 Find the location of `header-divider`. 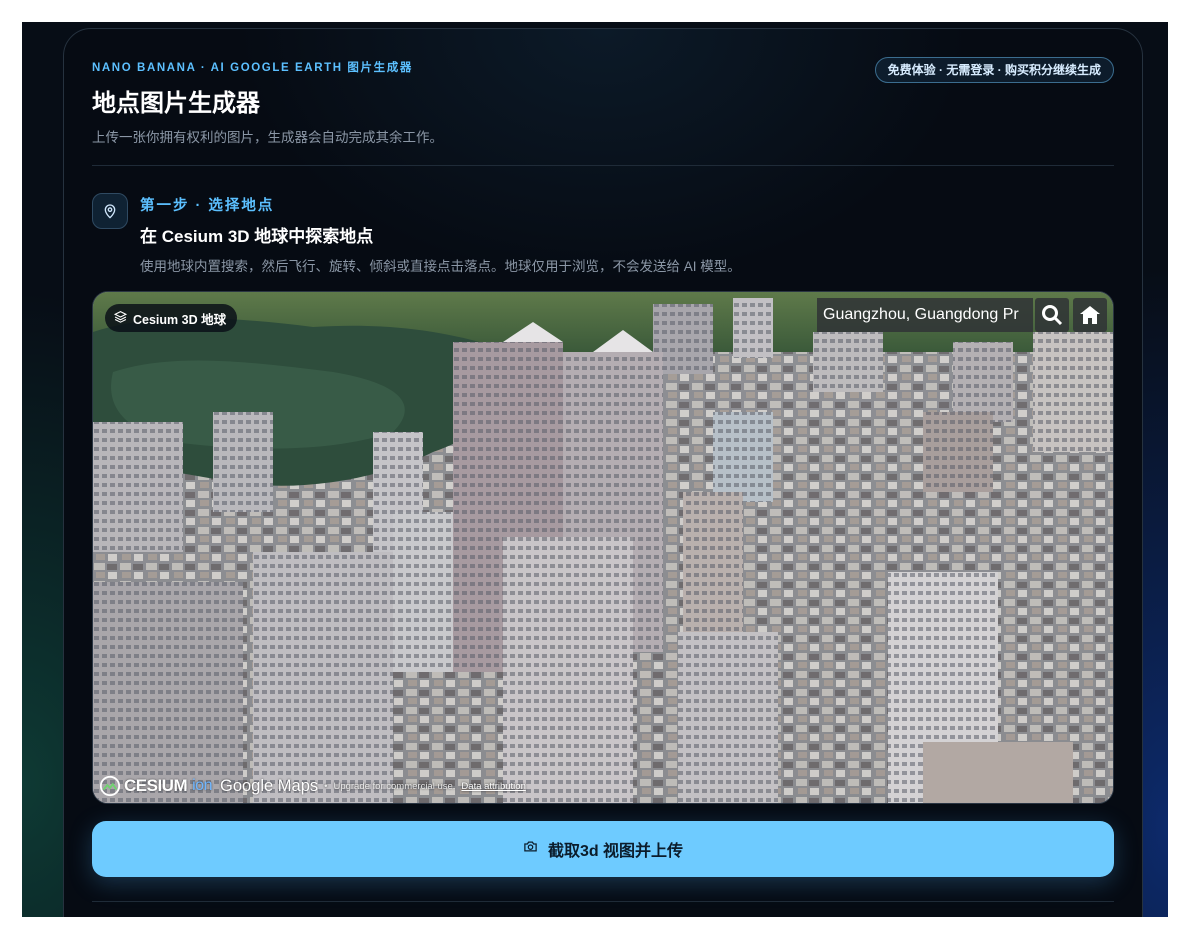

header-divider is located at coordinates (603, 165).